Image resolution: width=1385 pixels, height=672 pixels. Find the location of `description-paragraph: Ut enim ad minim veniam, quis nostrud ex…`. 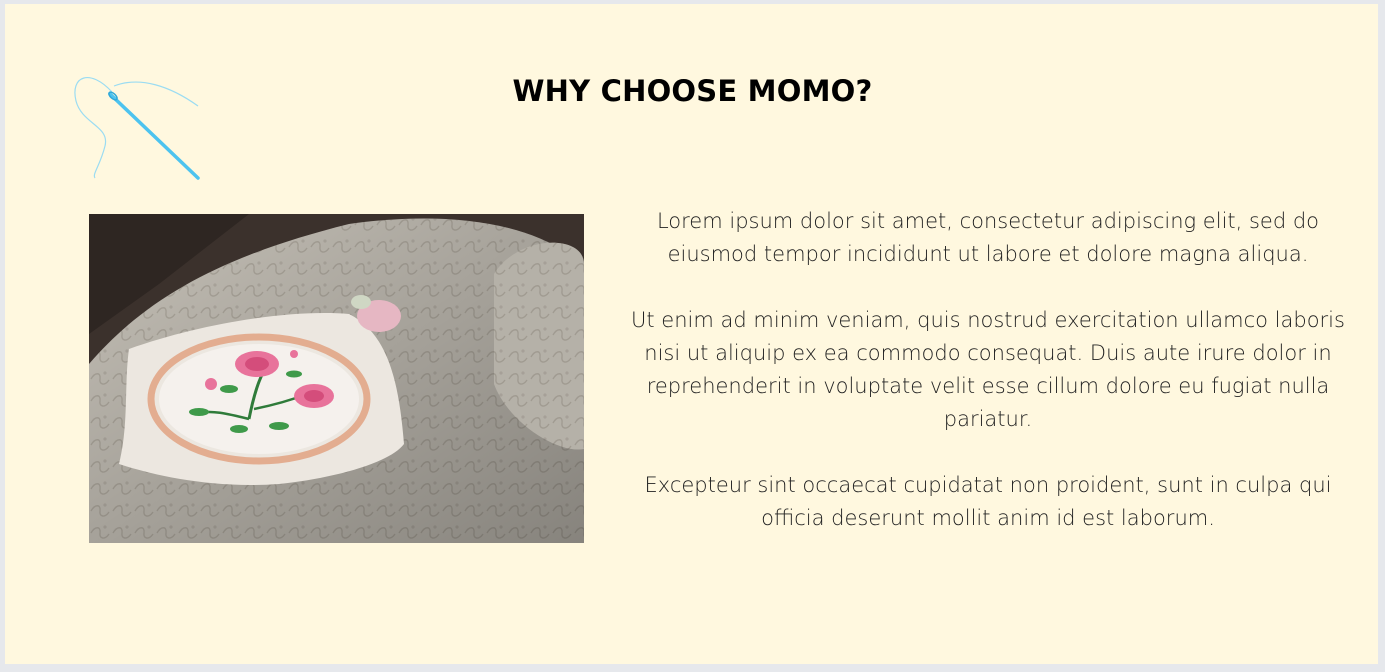

description-paragraph: Ut enim ad minim veniam, quis nostrud ex… is located at coordinates (988, 369).